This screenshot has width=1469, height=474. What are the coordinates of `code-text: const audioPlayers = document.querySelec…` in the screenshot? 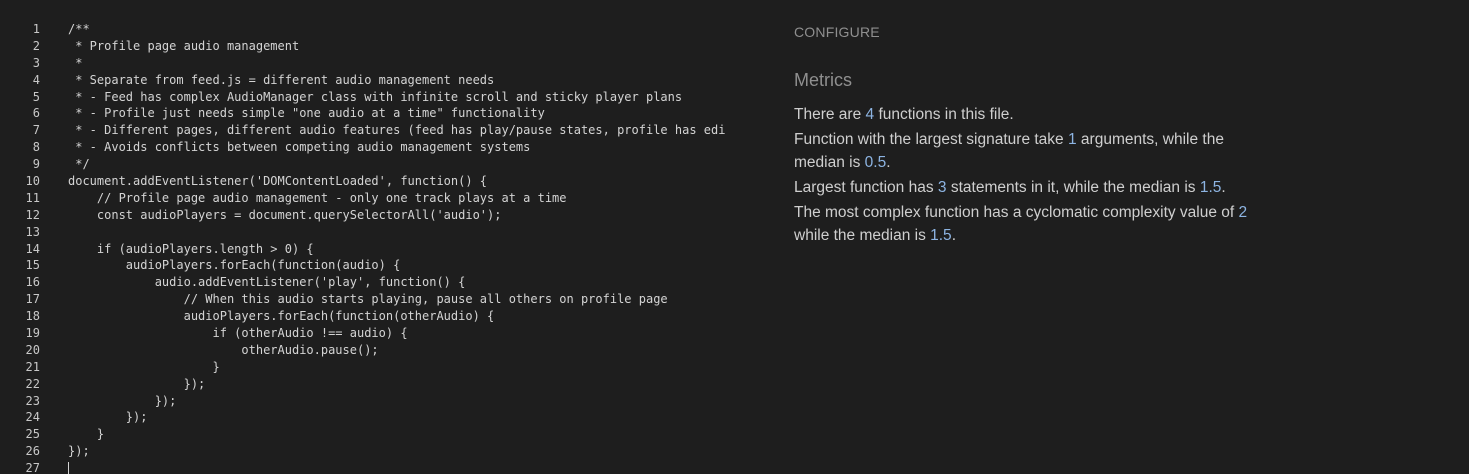 It's located at (285, 215).